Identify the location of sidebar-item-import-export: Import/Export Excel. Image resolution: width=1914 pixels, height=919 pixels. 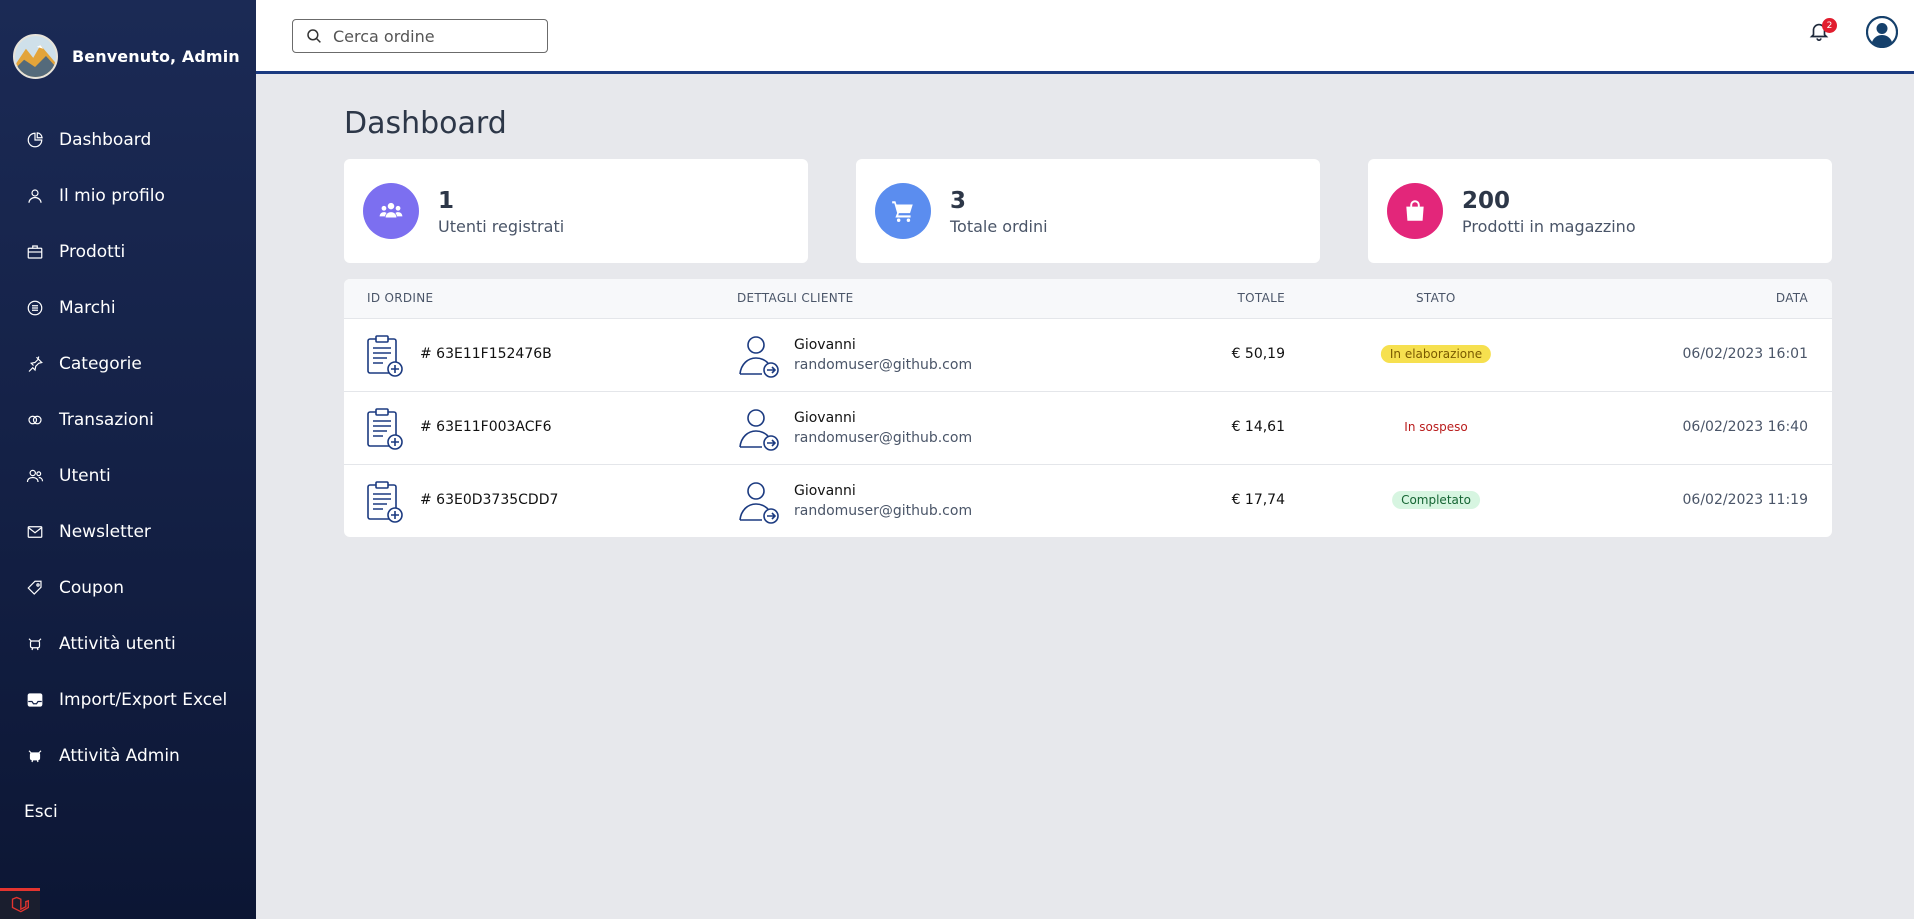
(128, 700).